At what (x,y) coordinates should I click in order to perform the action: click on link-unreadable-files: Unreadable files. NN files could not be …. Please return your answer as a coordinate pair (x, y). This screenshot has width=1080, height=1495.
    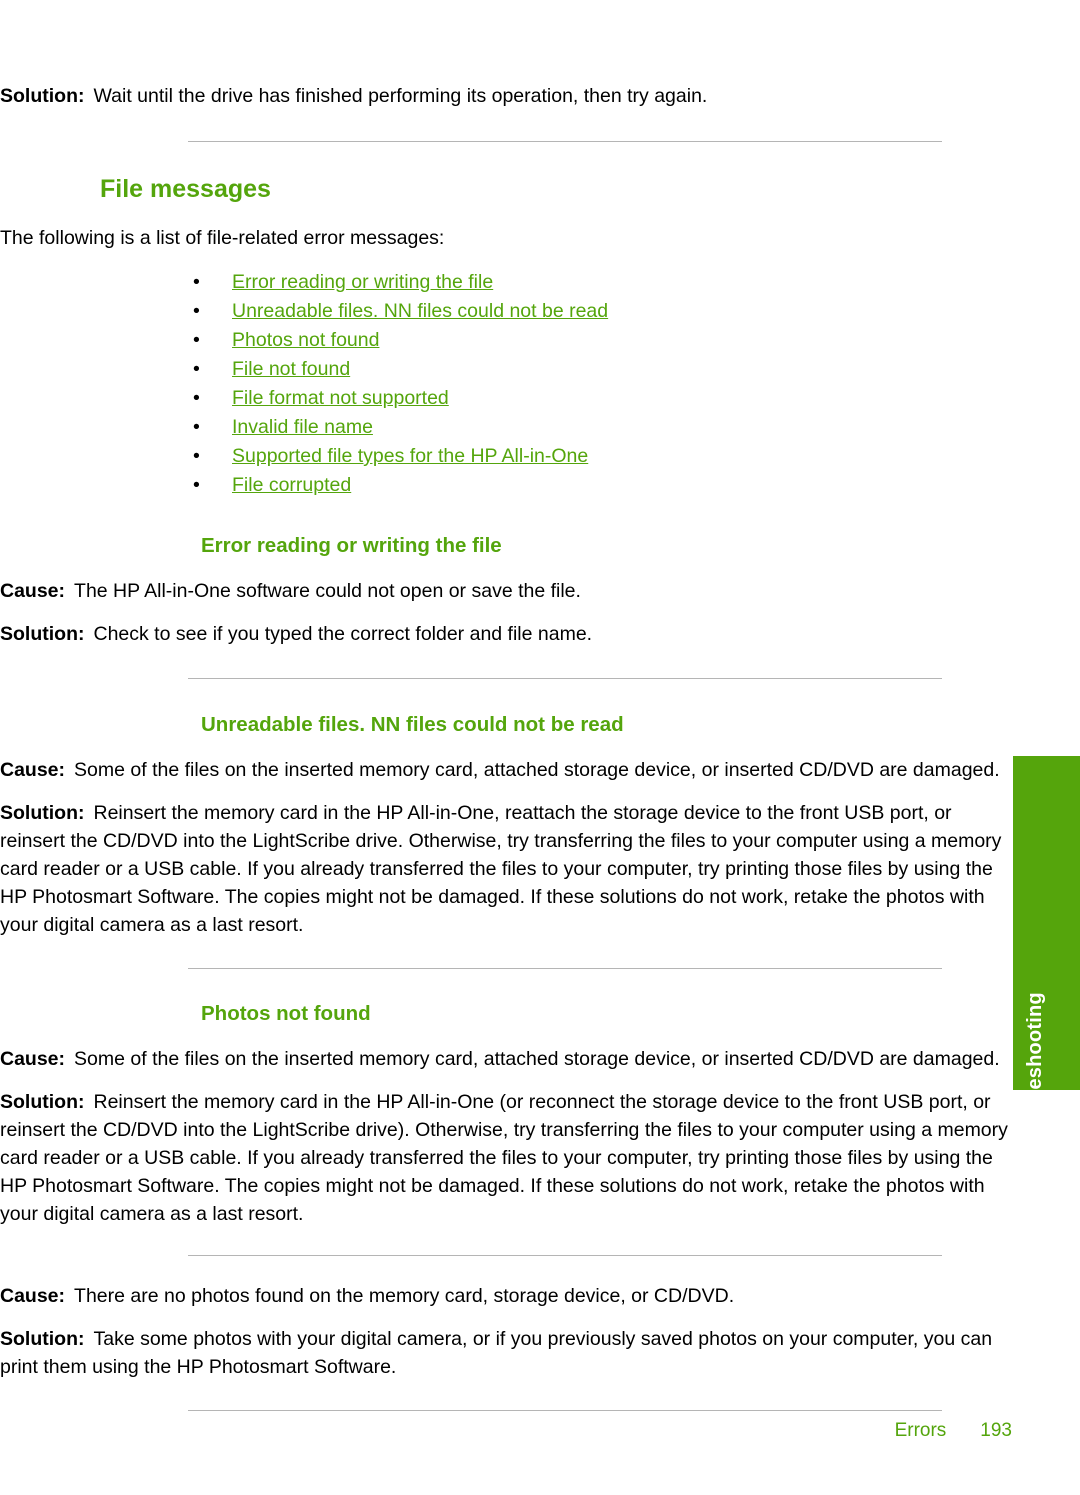
    Looking at the image, I should click on (420, 311).